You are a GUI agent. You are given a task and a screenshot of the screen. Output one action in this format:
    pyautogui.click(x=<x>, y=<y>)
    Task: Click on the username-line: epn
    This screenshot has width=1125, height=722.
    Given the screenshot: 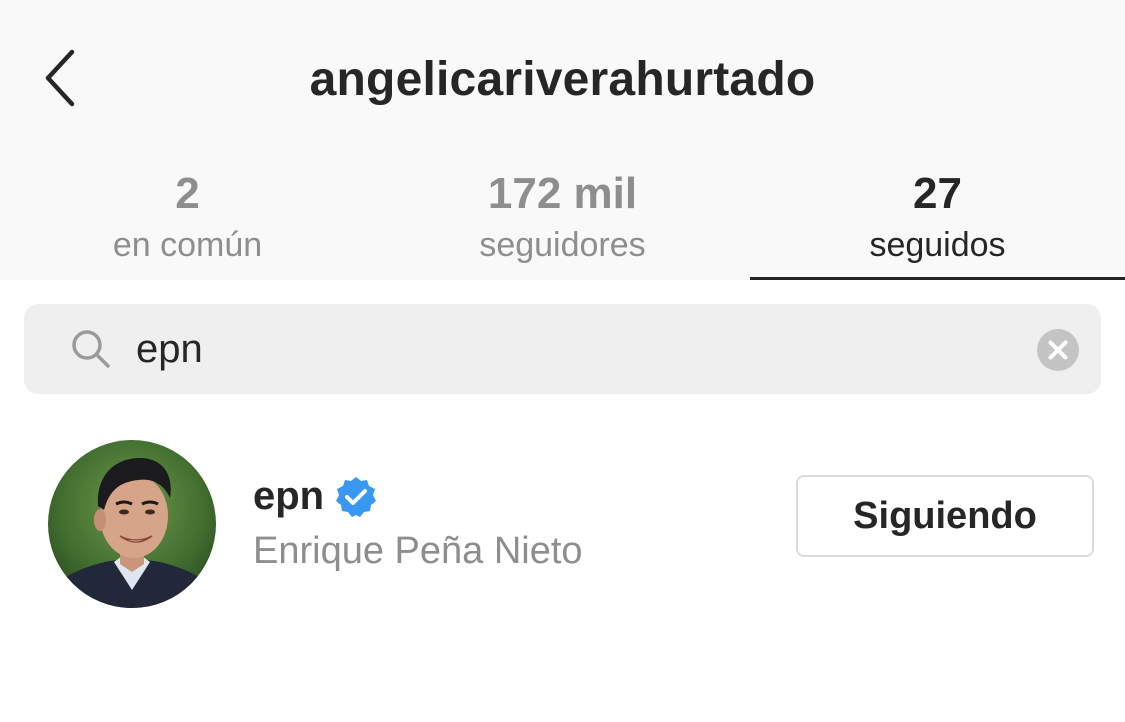 What is the action you would take?
    pyautogui.click(x=315, y=496)
    